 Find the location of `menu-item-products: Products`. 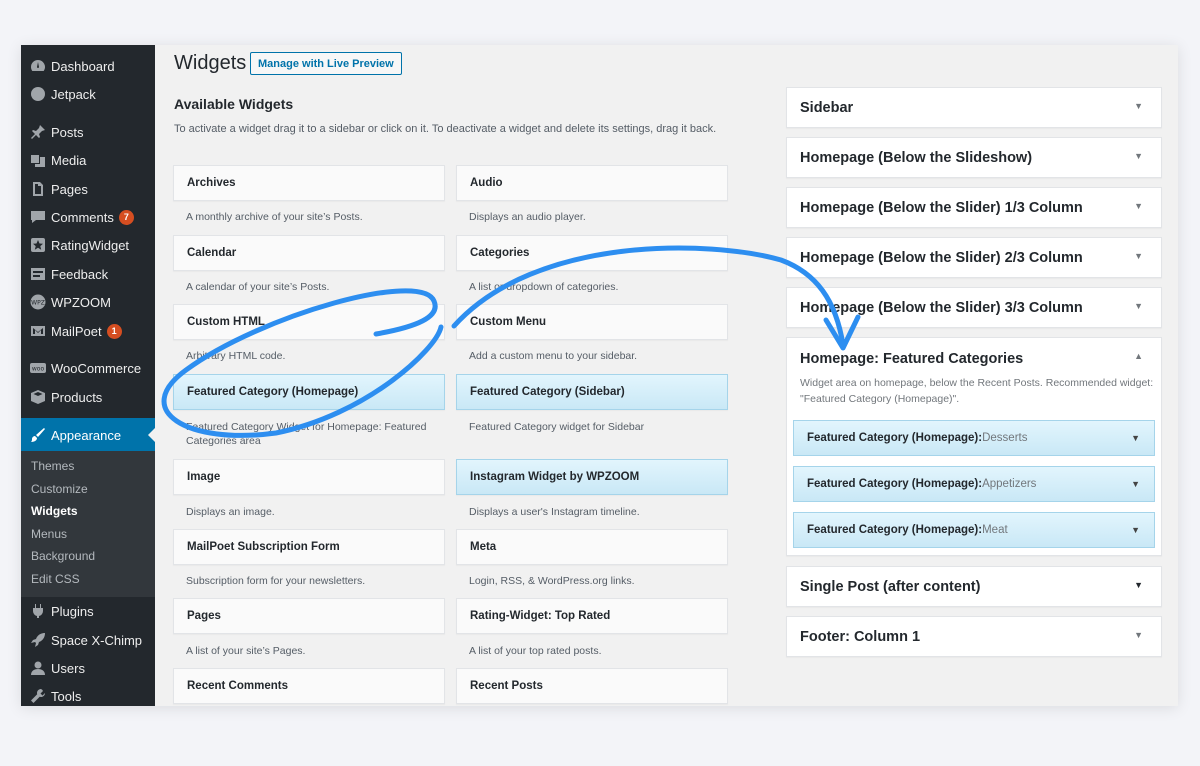

menu-item-products: Products is located at coordinates (88, 397).